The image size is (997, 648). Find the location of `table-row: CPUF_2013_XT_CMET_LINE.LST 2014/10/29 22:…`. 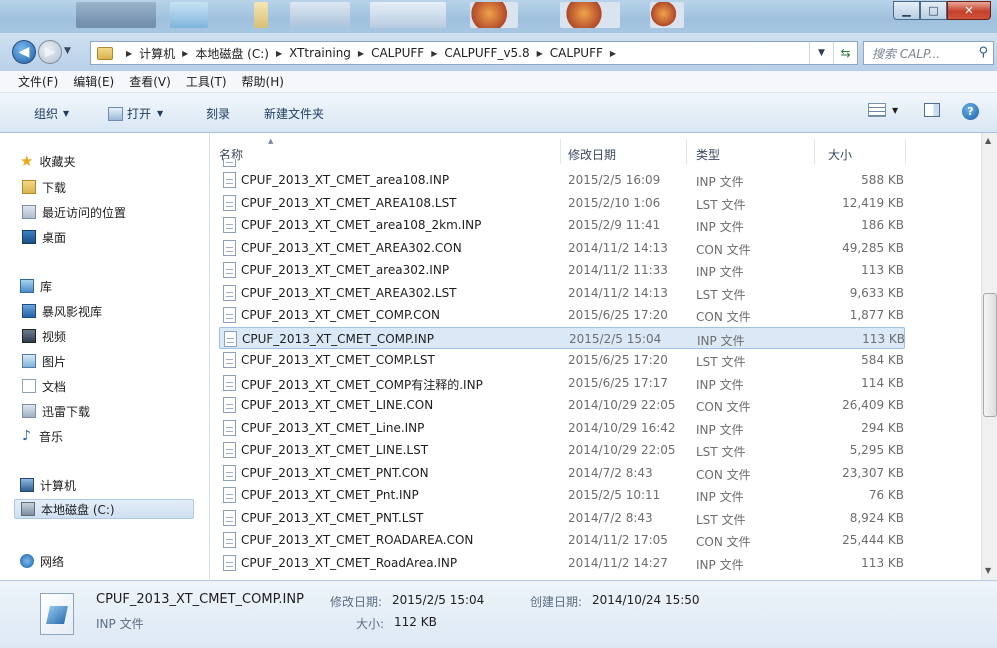

table-row: CPUF_2013_XT_CMET_LINE.LST 2014/10/29 22:… is located at coordinates (562, 450).